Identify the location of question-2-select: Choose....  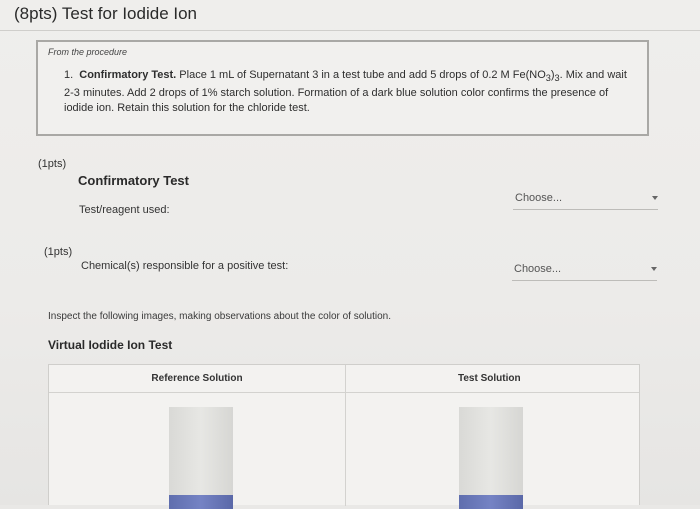
(584, 270).